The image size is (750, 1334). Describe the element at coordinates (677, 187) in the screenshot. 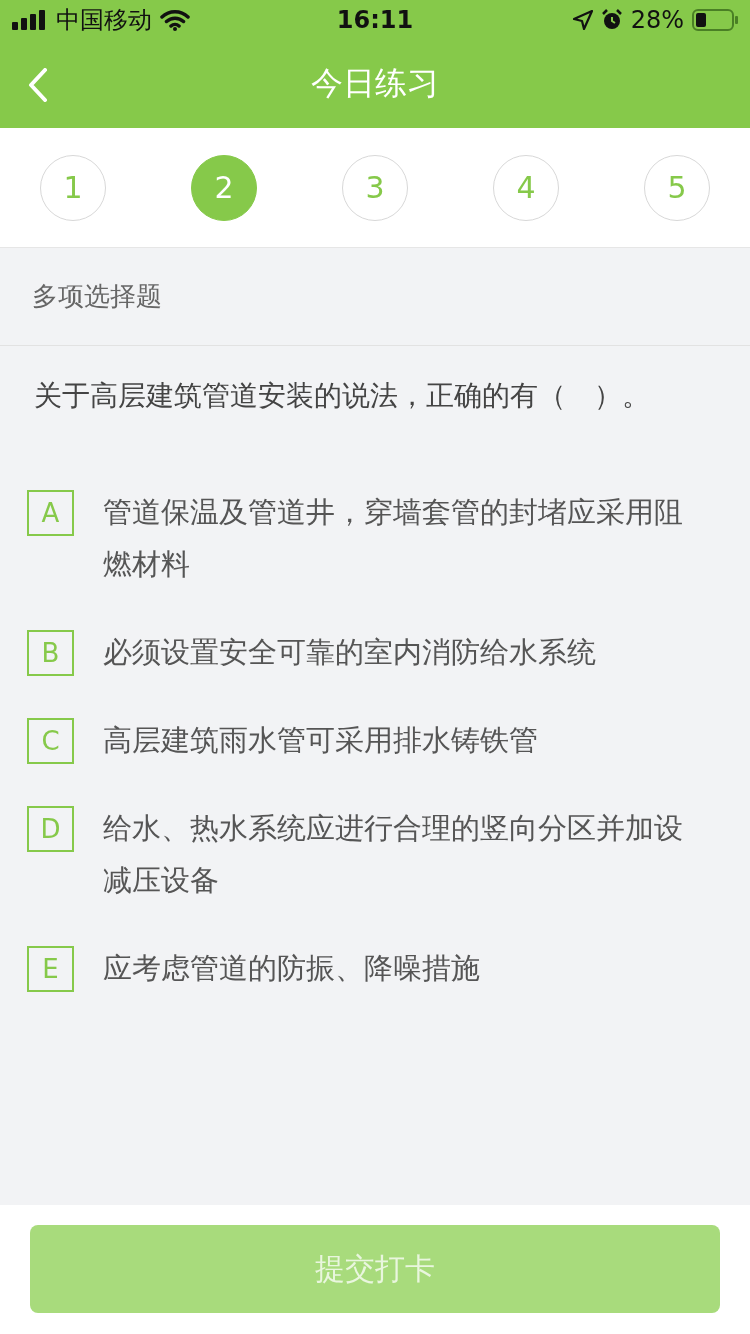

I see `question-number-tab: 5` at that location.